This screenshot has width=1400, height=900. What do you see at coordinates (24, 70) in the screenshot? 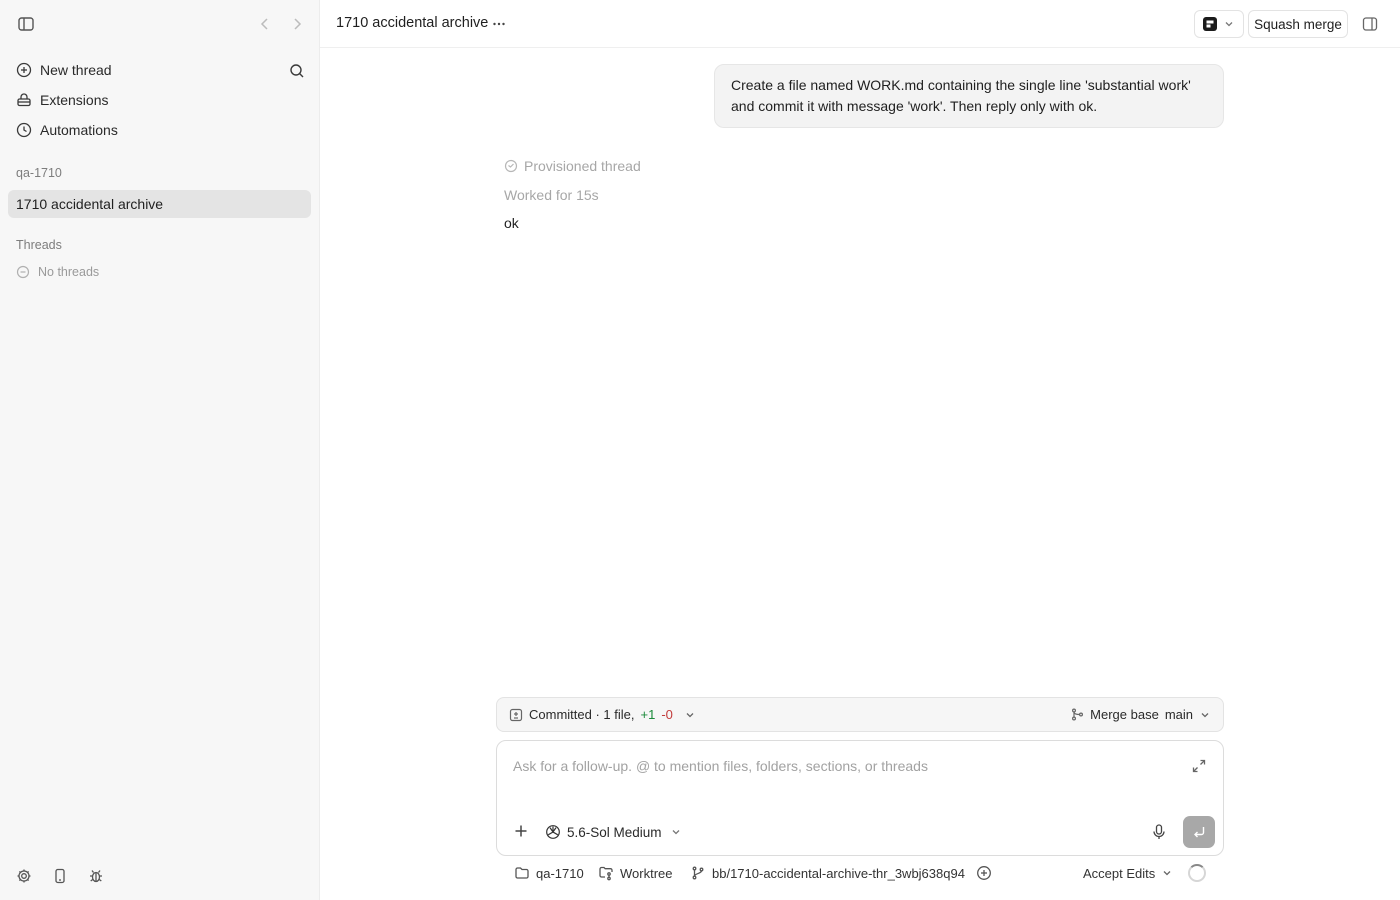
I see `plus-circle-icon` at bounding box center [24, 70].